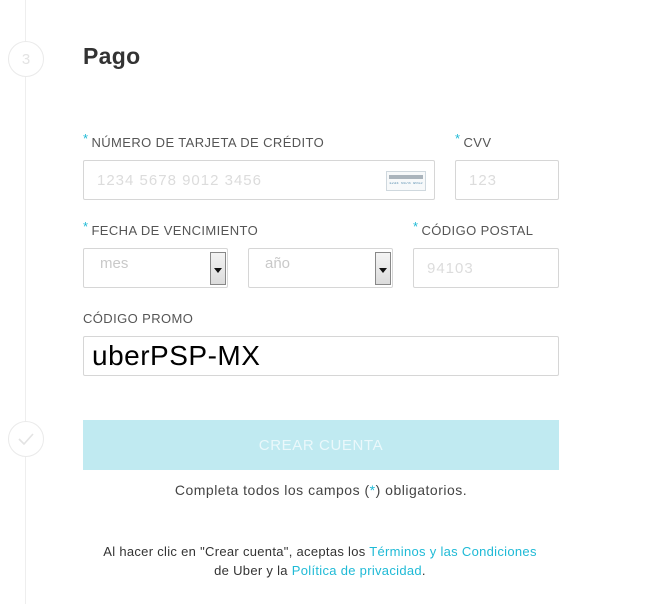 The width and height of the screenshot is (648, 604). Describe the element at coordinates (278, 263) in the screenshot. I see `year-value: año` at that location.